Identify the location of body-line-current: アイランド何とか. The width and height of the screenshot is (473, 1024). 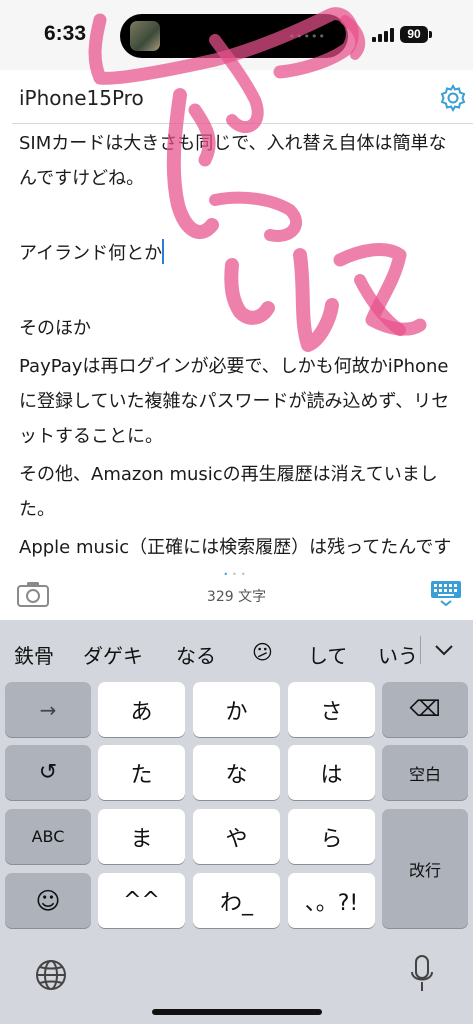
(239, 253).